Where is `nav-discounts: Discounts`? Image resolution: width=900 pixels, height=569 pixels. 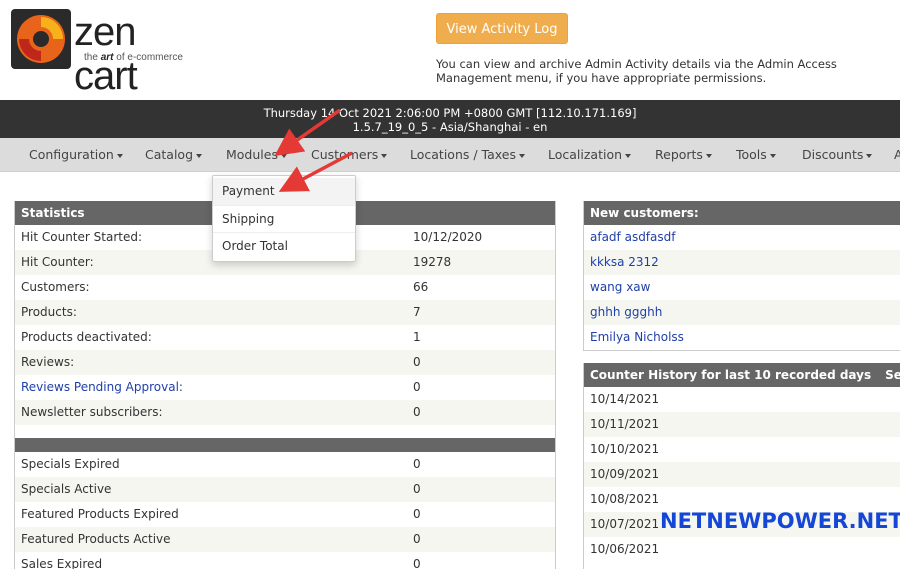
nav-discounts: Discounts is located at coordinates (837, 154).